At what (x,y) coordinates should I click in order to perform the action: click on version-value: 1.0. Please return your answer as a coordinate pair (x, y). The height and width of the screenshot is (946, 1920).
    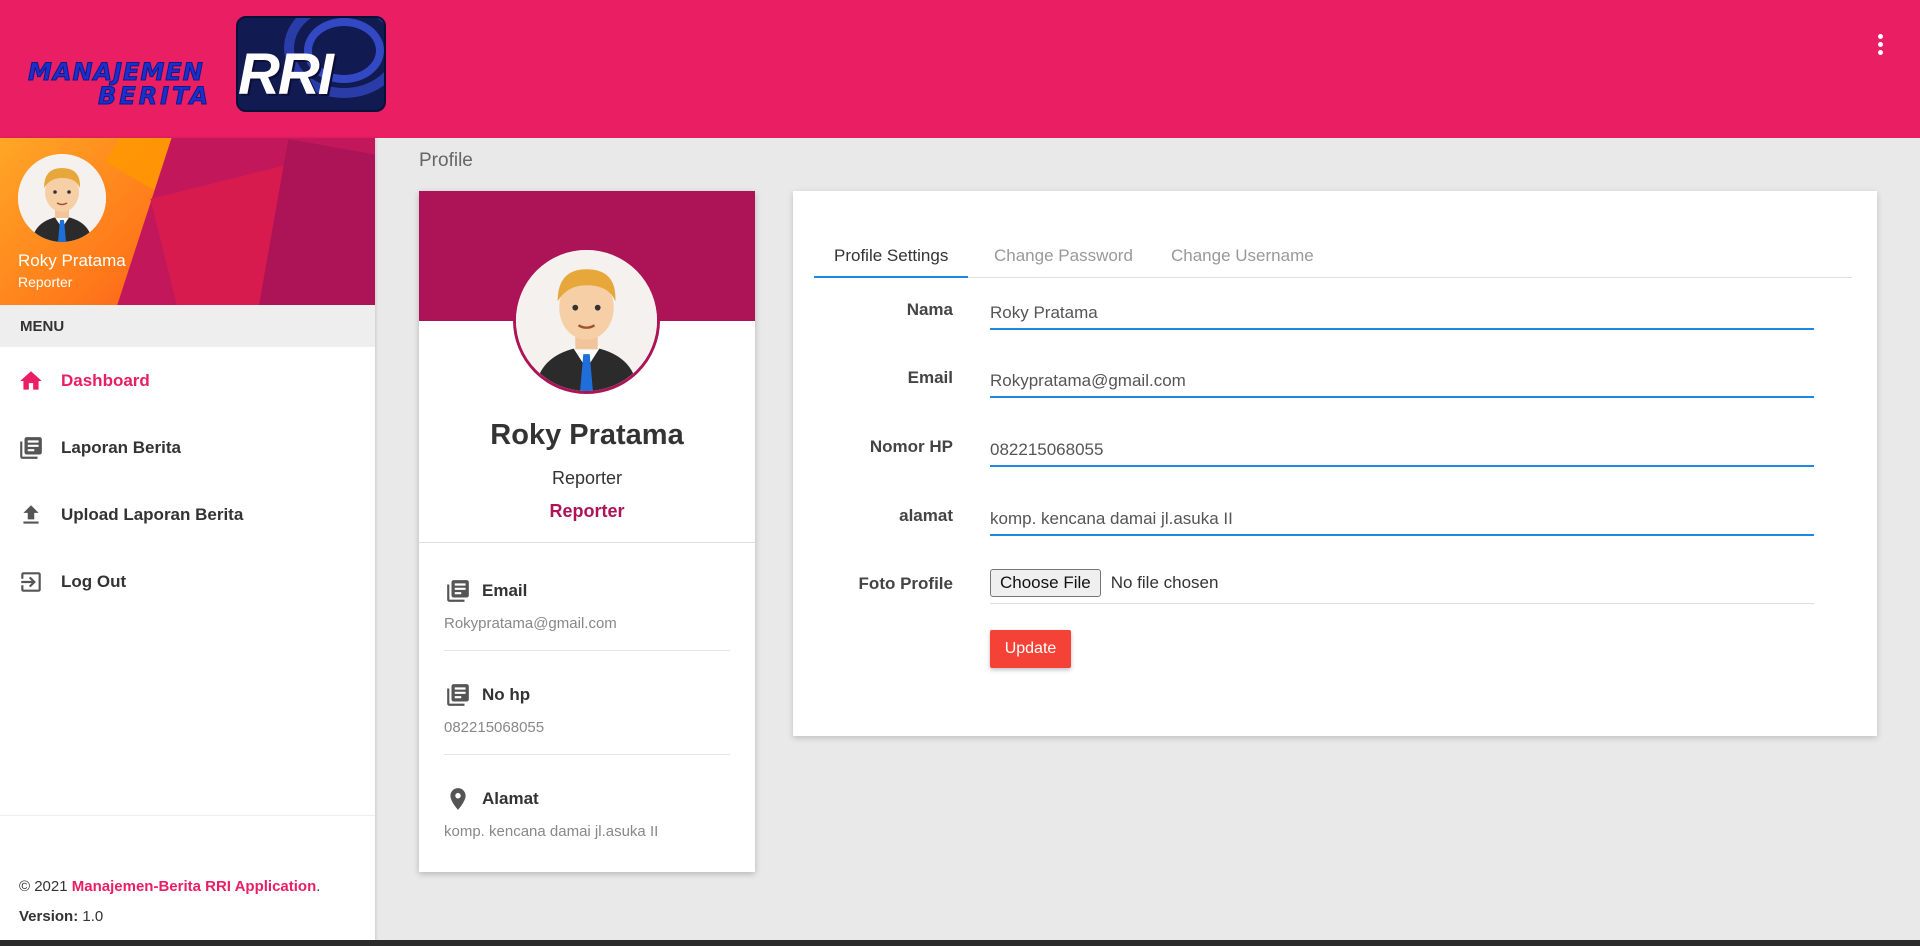
    Looking at the image, I should click on (93, 916).